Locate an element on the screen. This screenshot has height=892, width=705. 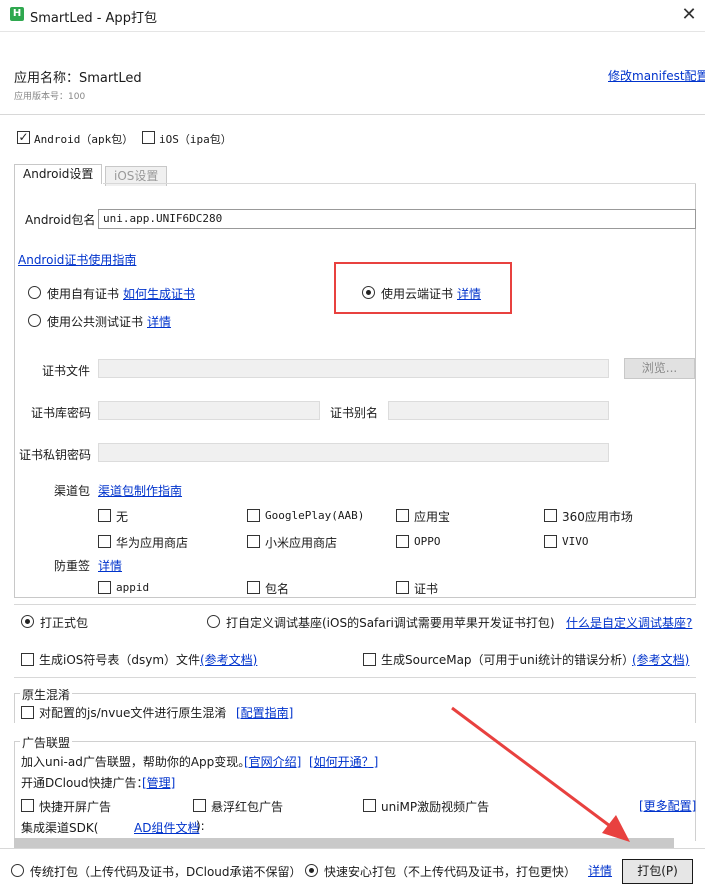
keystore-password-input is located at coordinates (209, 410).